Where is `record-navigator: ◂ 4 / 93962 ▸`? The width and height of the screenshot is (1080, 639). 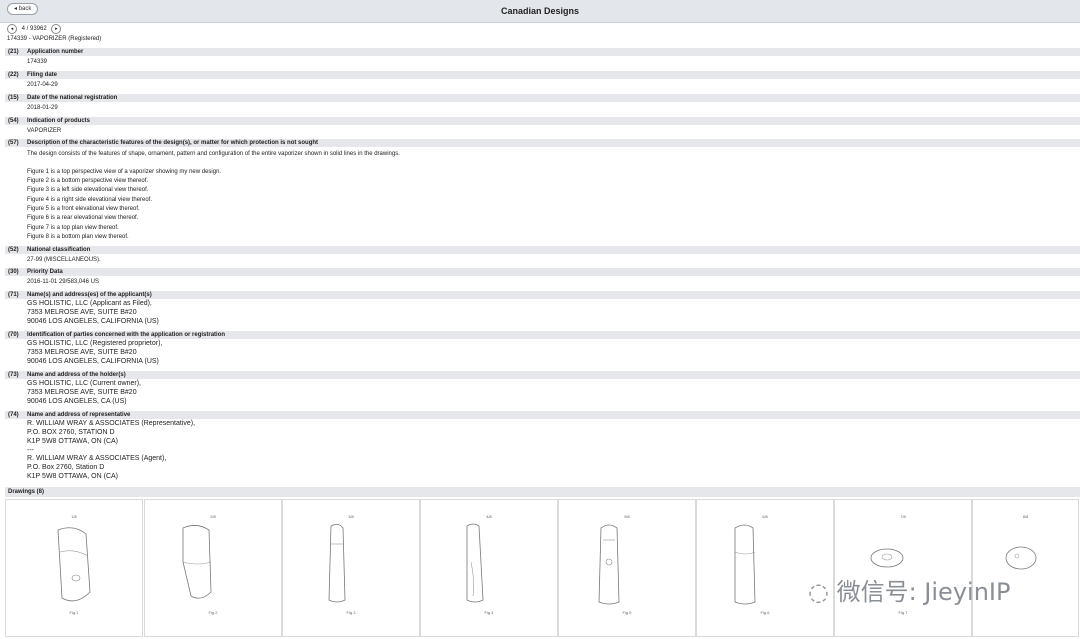
record-navigator: ◂ 4 / 93962 ▸ is located at coordinates (34, 29).